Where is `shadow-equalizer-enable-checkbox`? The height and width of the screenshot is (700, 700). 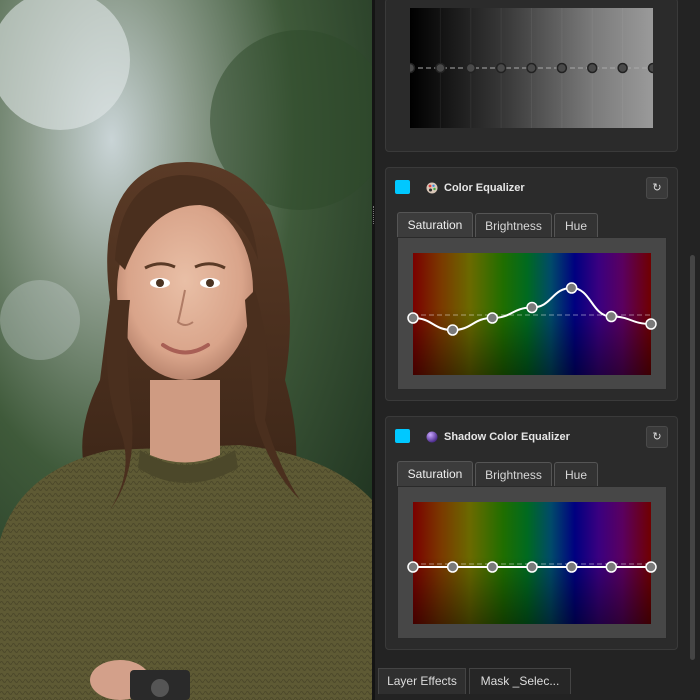 shadow-equalizer-enable-checkbox is located at coordinates (402, 436).